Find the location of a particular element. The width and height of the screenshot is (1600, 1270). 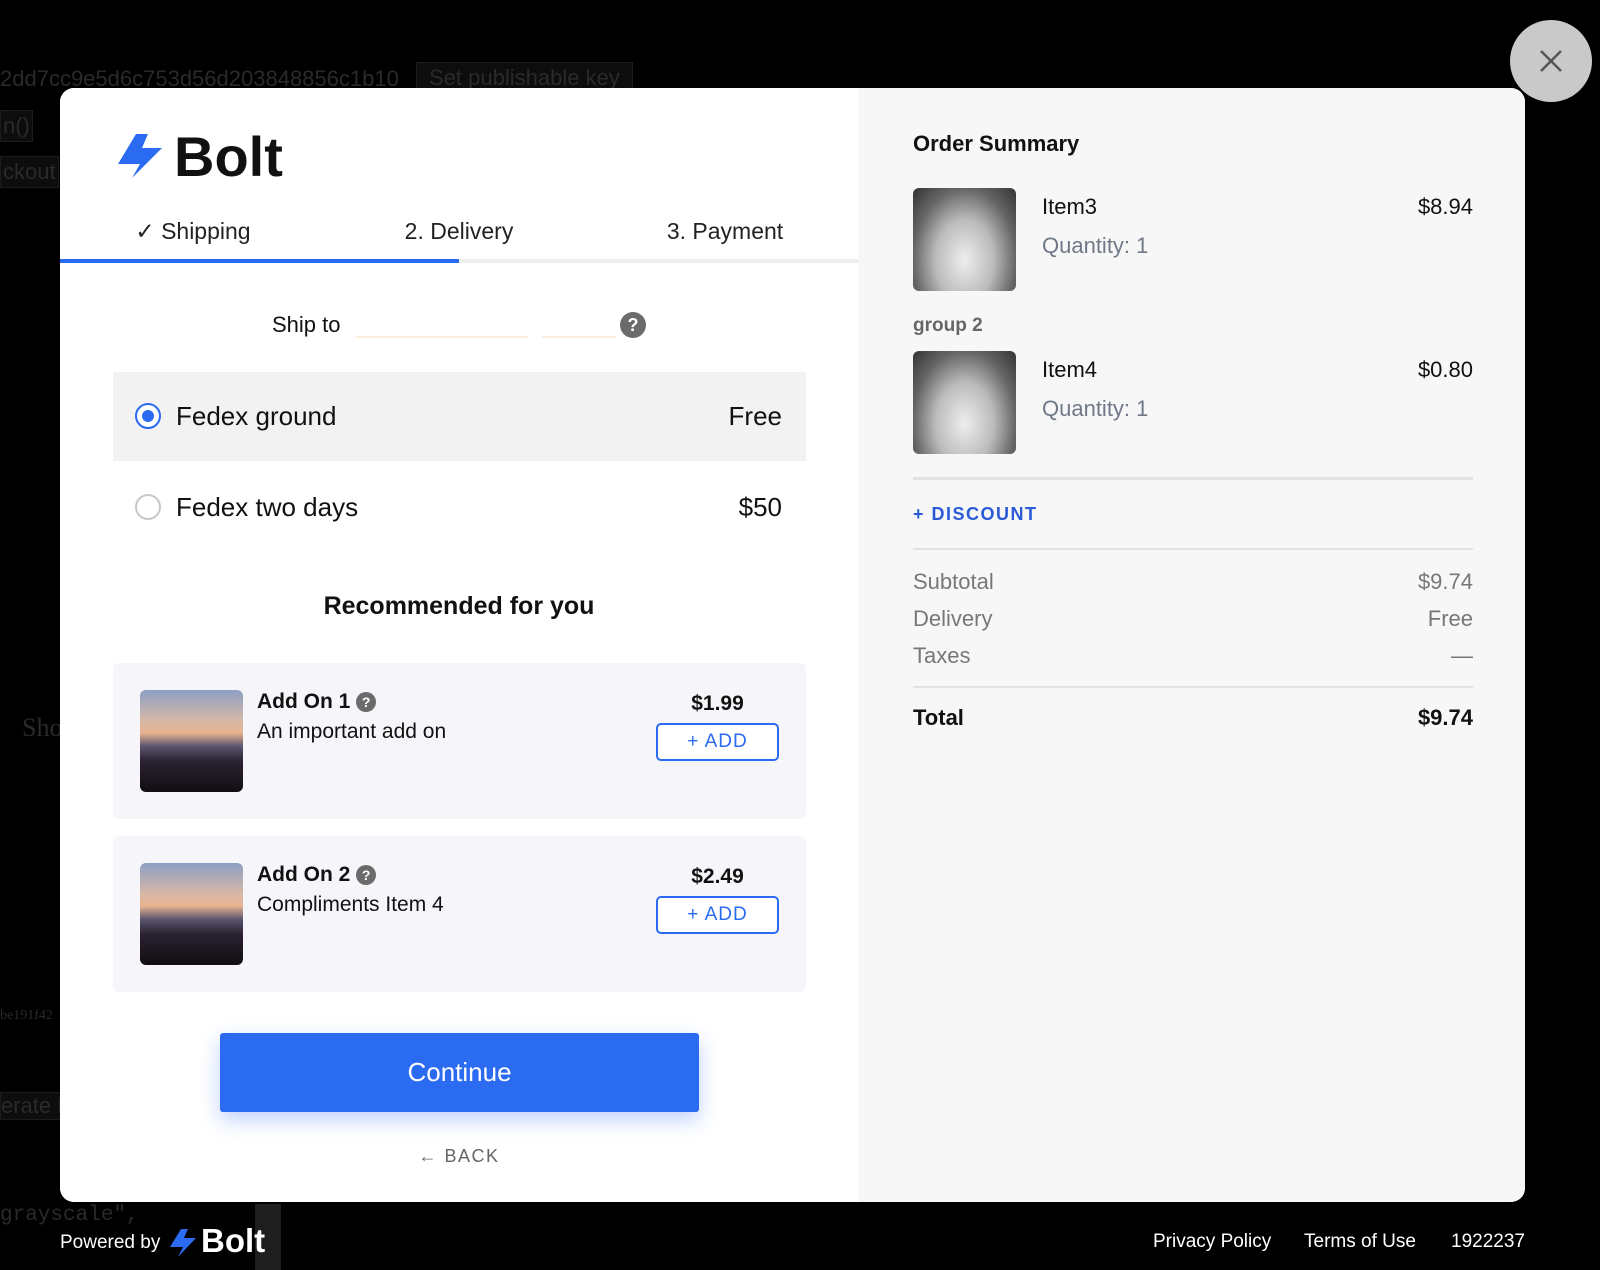

addon-title: Add On 2 ? is located at coordinates (317, 875).